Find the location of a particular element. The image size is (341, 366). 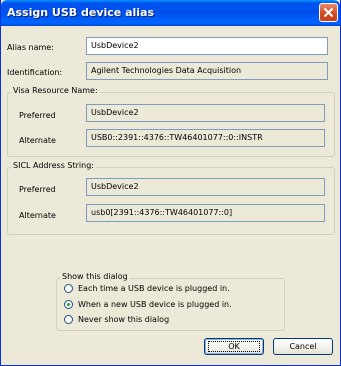

sicl-alternate-field: usb0[2391::4376::TW46401077::0] is located at coordinates (205, 213).